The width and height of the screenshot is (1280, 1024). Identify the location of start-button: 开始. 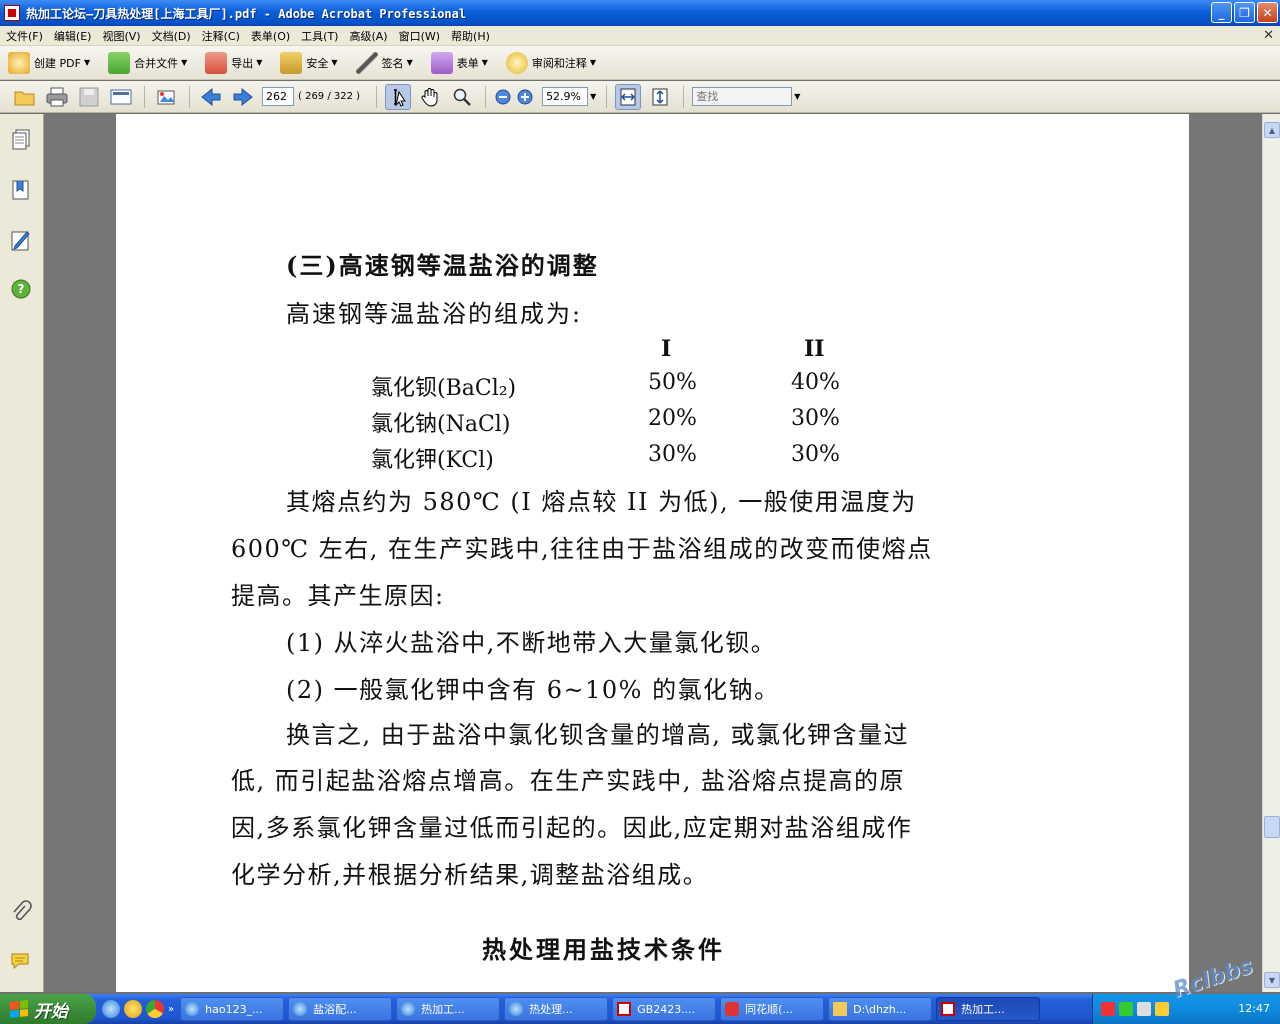
(48, 1009).